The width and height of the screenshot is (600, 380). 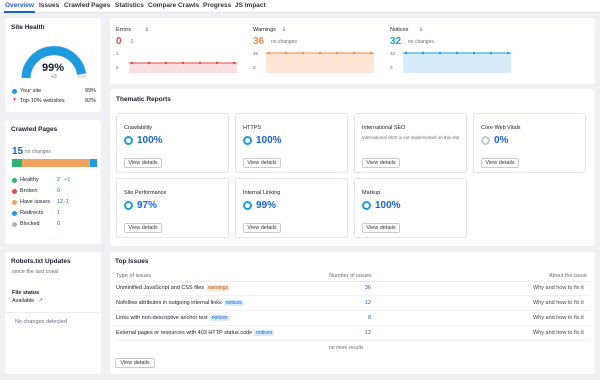 What do you see at coordinates (42, 101) in the screenshot?
I see `top-websites-label: Top-10% websites` at bounding box center [42, 101].